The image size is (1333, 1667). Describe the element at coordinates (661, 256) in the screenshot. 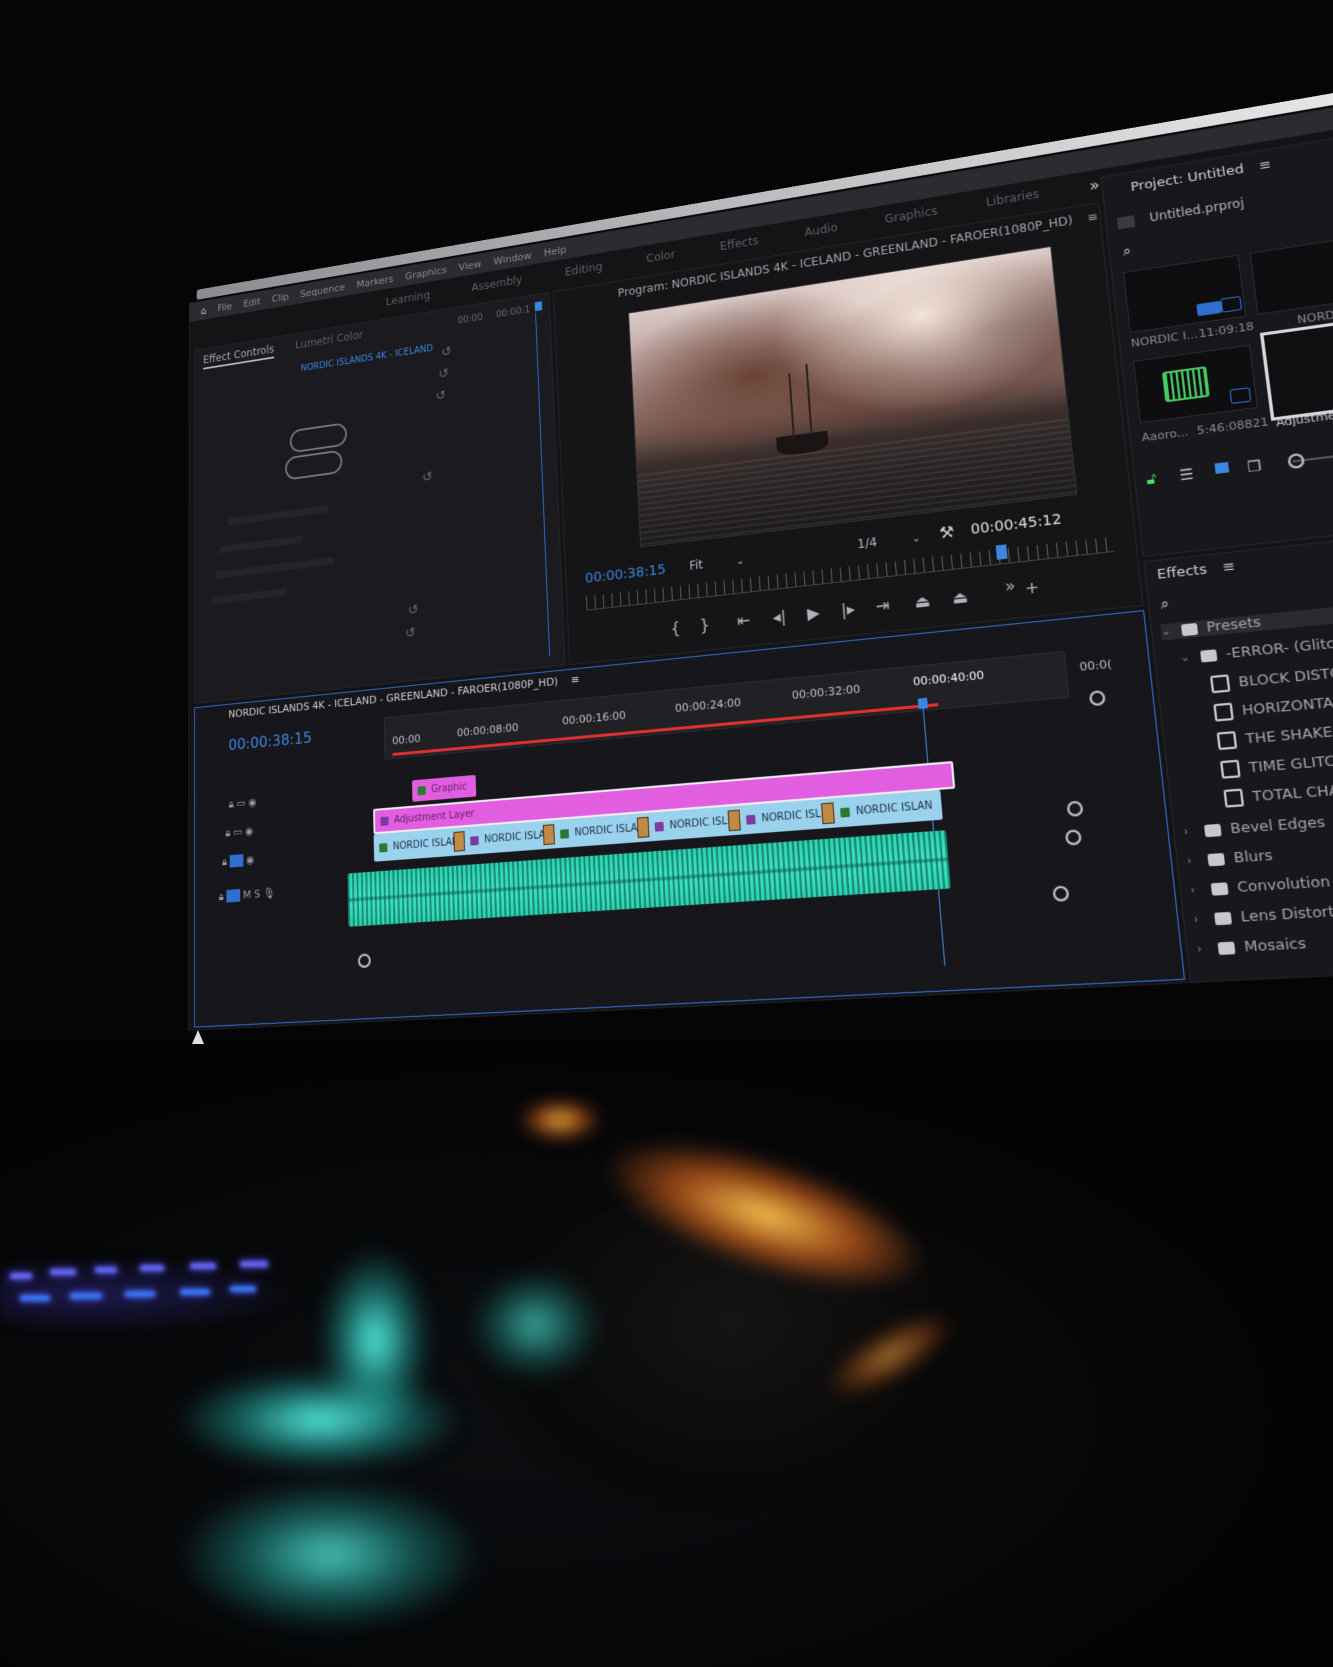

I see `tab-color: Color` at that location.